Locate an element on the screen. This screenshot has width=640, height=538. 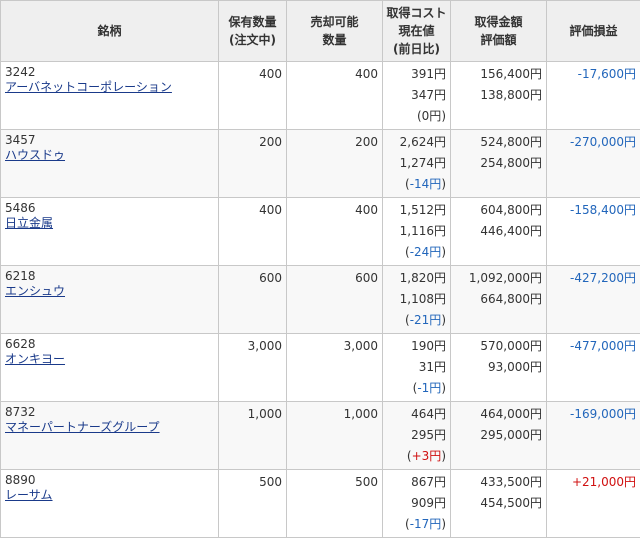
header-pnl-label: 評価損益 is located at coordinates (593, 31).